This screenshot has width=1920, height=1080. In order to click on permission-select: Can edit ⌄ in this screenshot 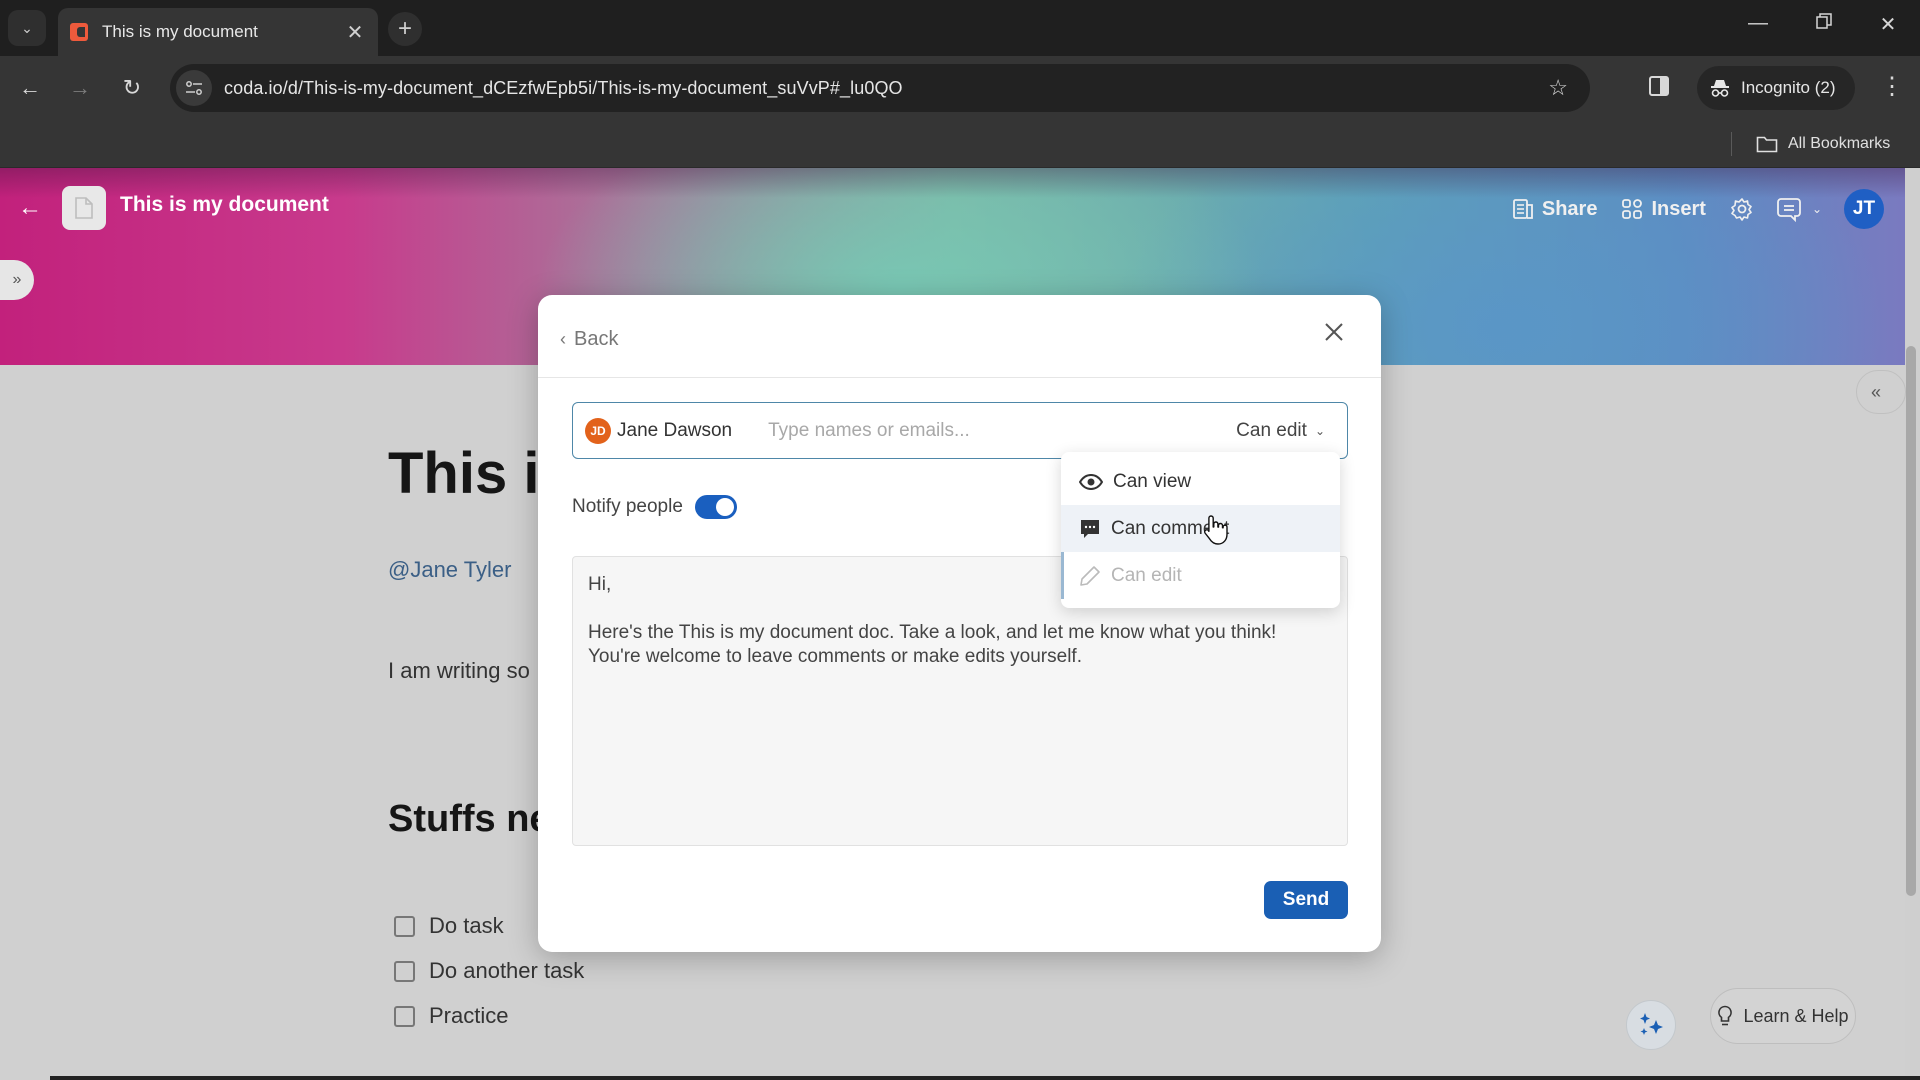, I will do `click(1280, 431)`.